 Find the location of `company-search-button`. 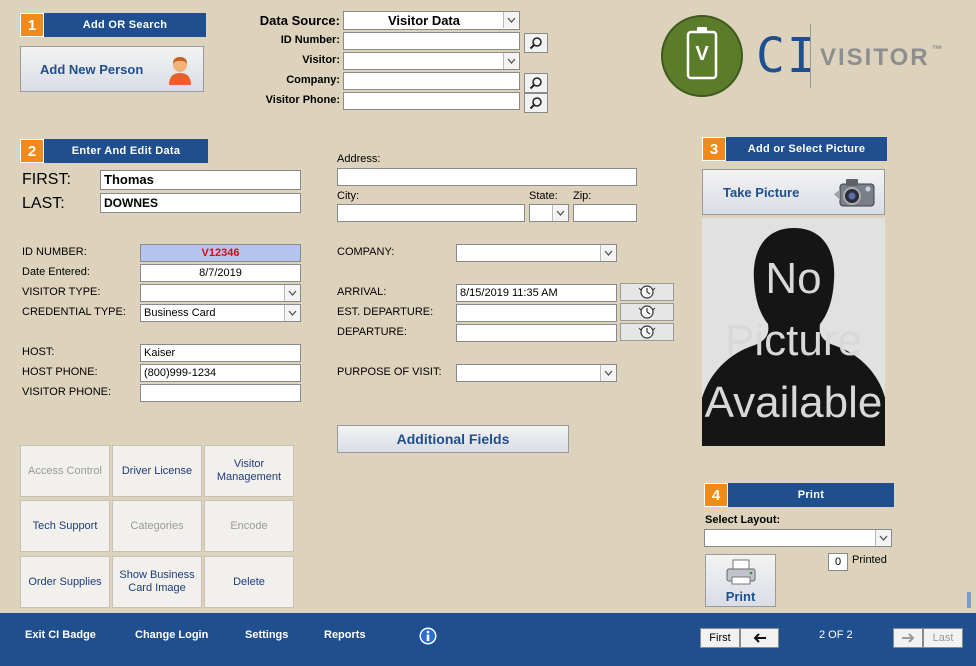

company-search-button is located at coordinates (536, 83).